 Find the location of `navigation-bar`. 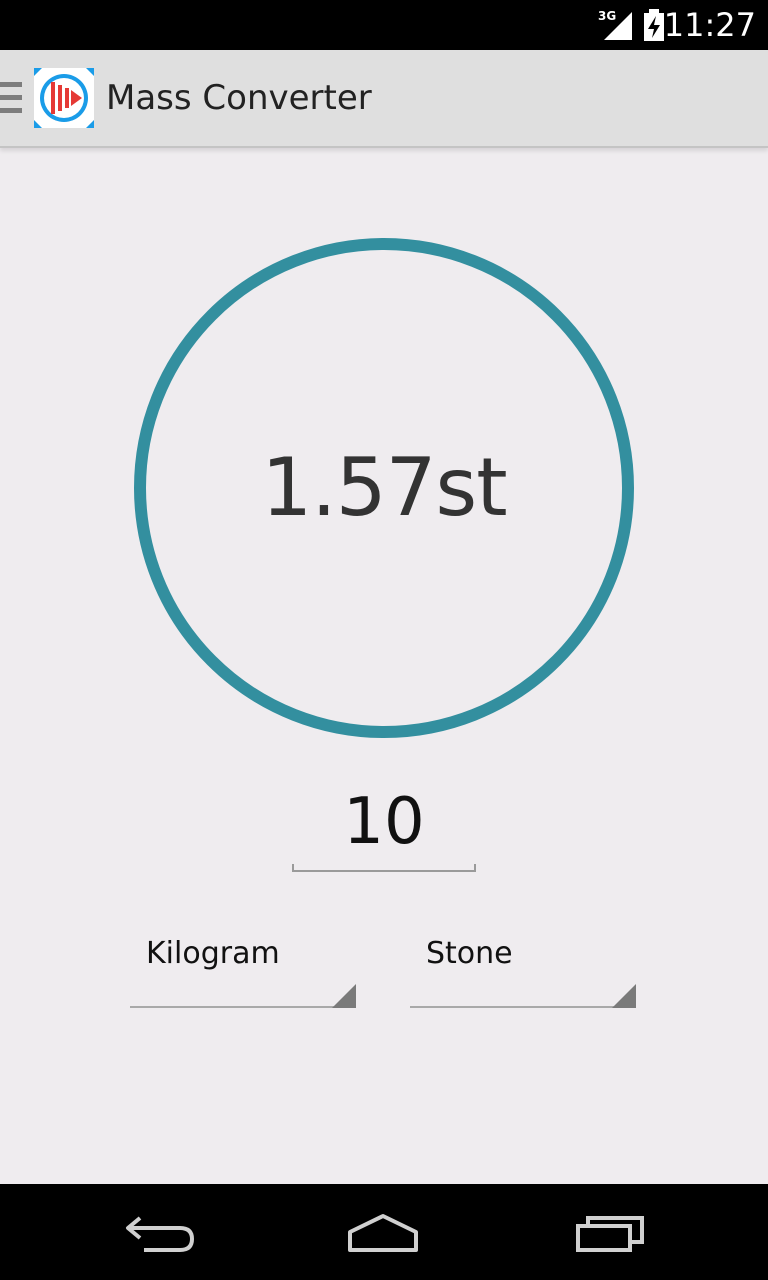

navigation-bar is located at coordinates (384, 1232).